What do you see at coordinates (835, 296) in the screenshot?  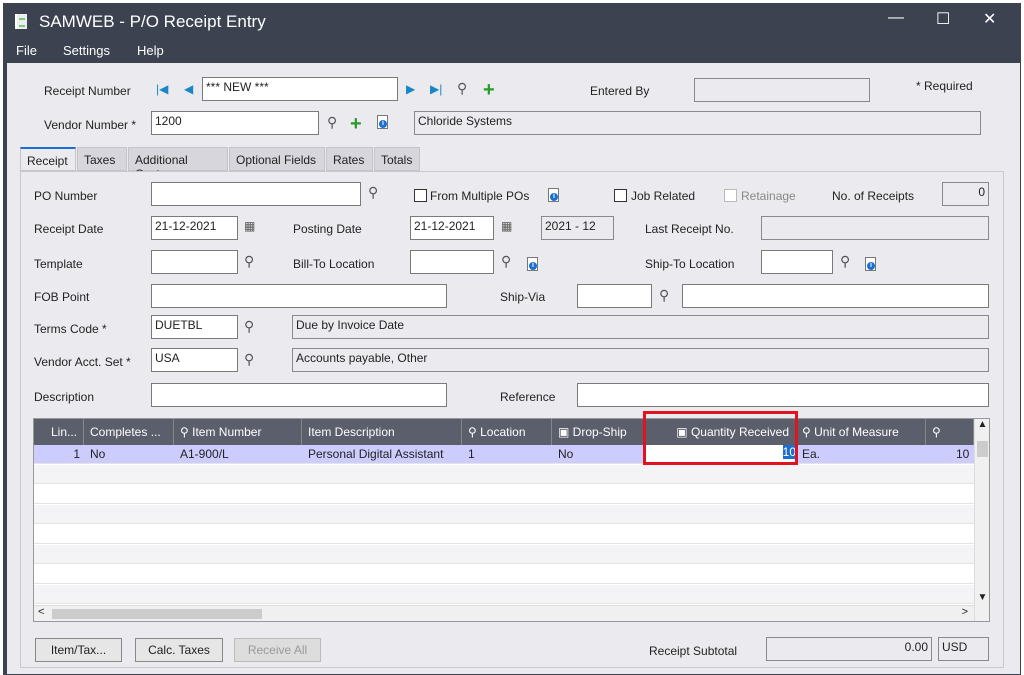 I see `ship-via-description` at bounding box center [835, 296].